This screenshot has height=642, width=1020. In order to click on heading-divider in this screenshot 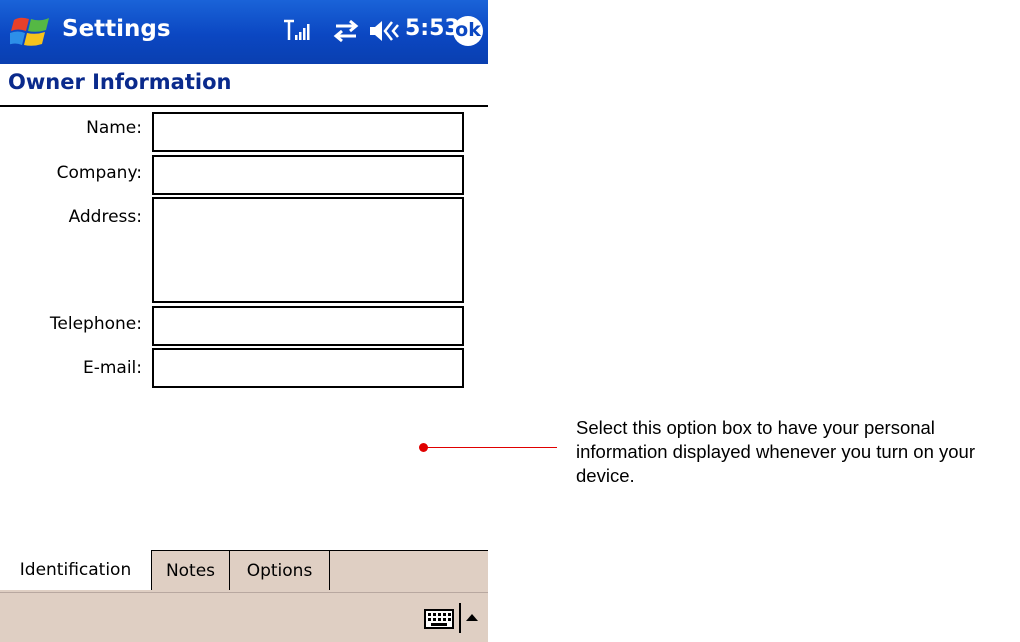, I will do `click(244, 106)`.